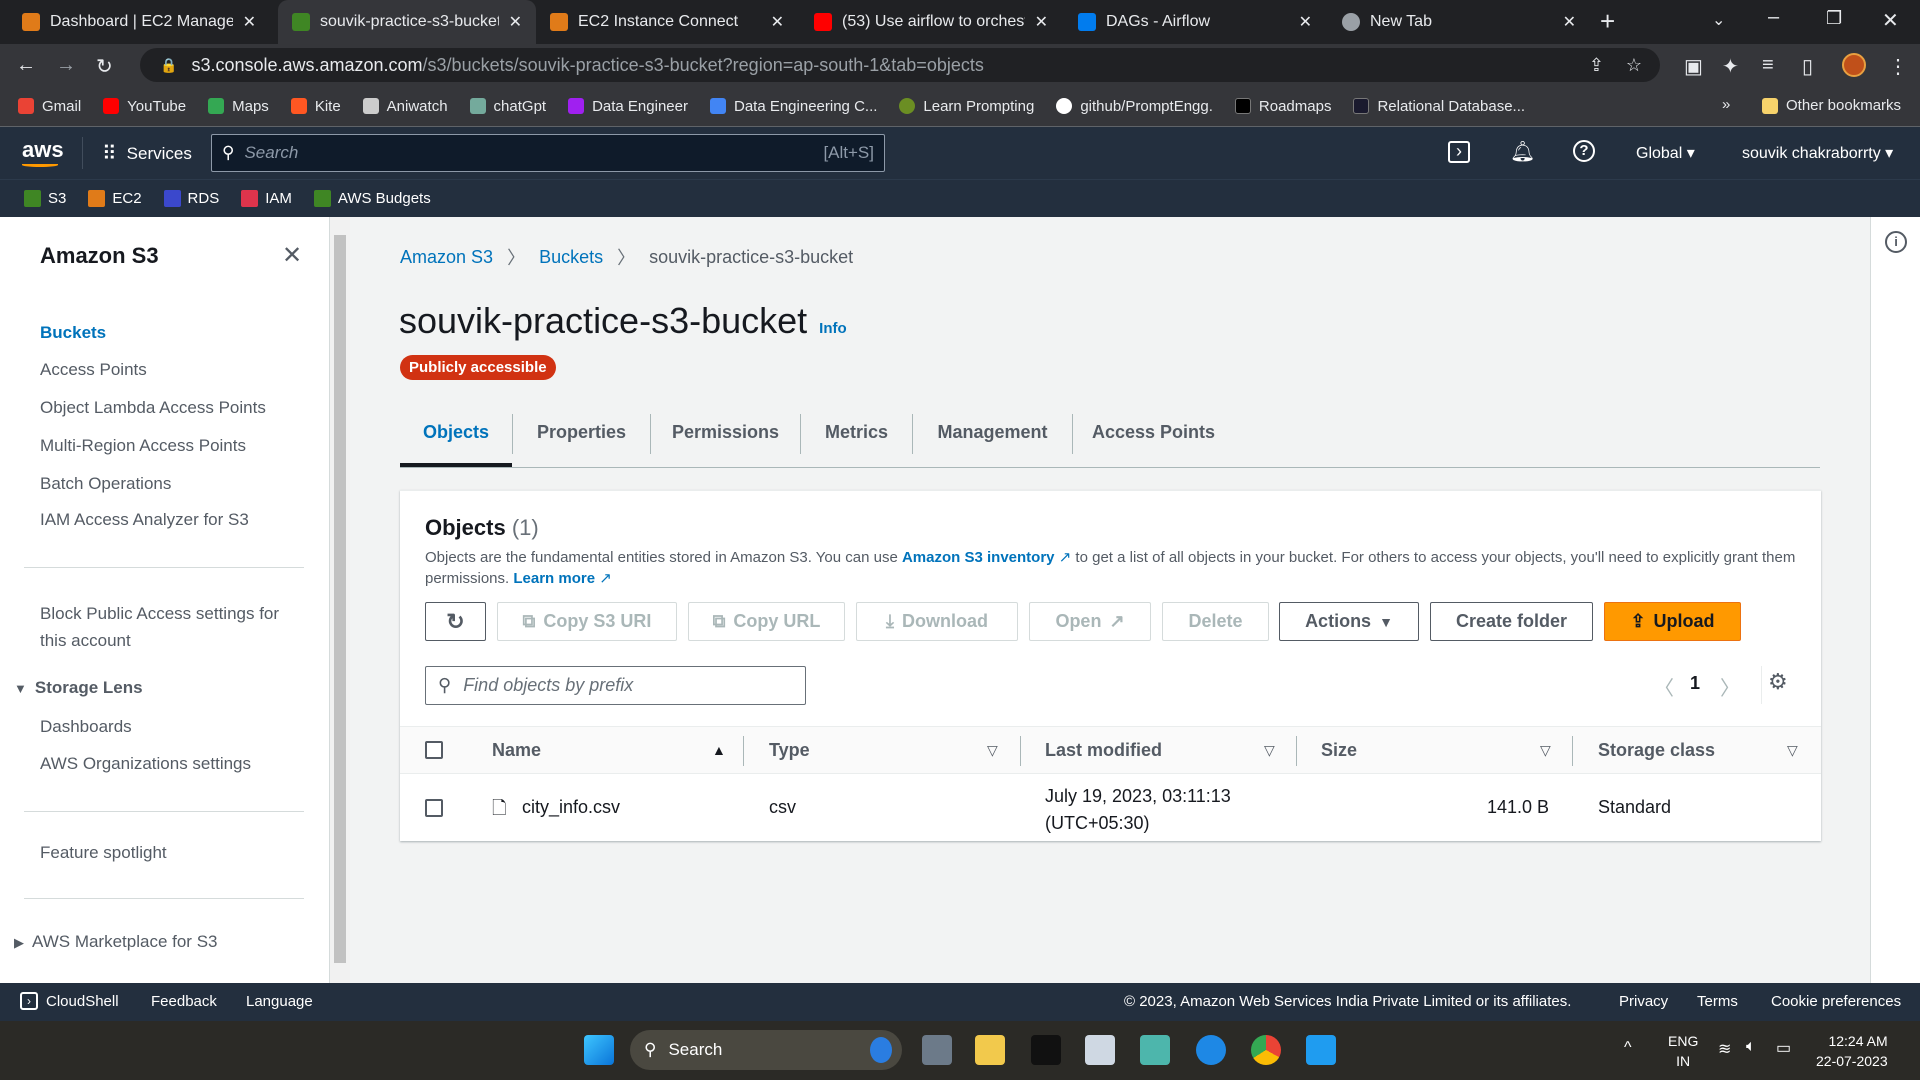  Describe the element at coordinates (1773, 17) in the screenshot. I see `minimize-button: –` at that location.